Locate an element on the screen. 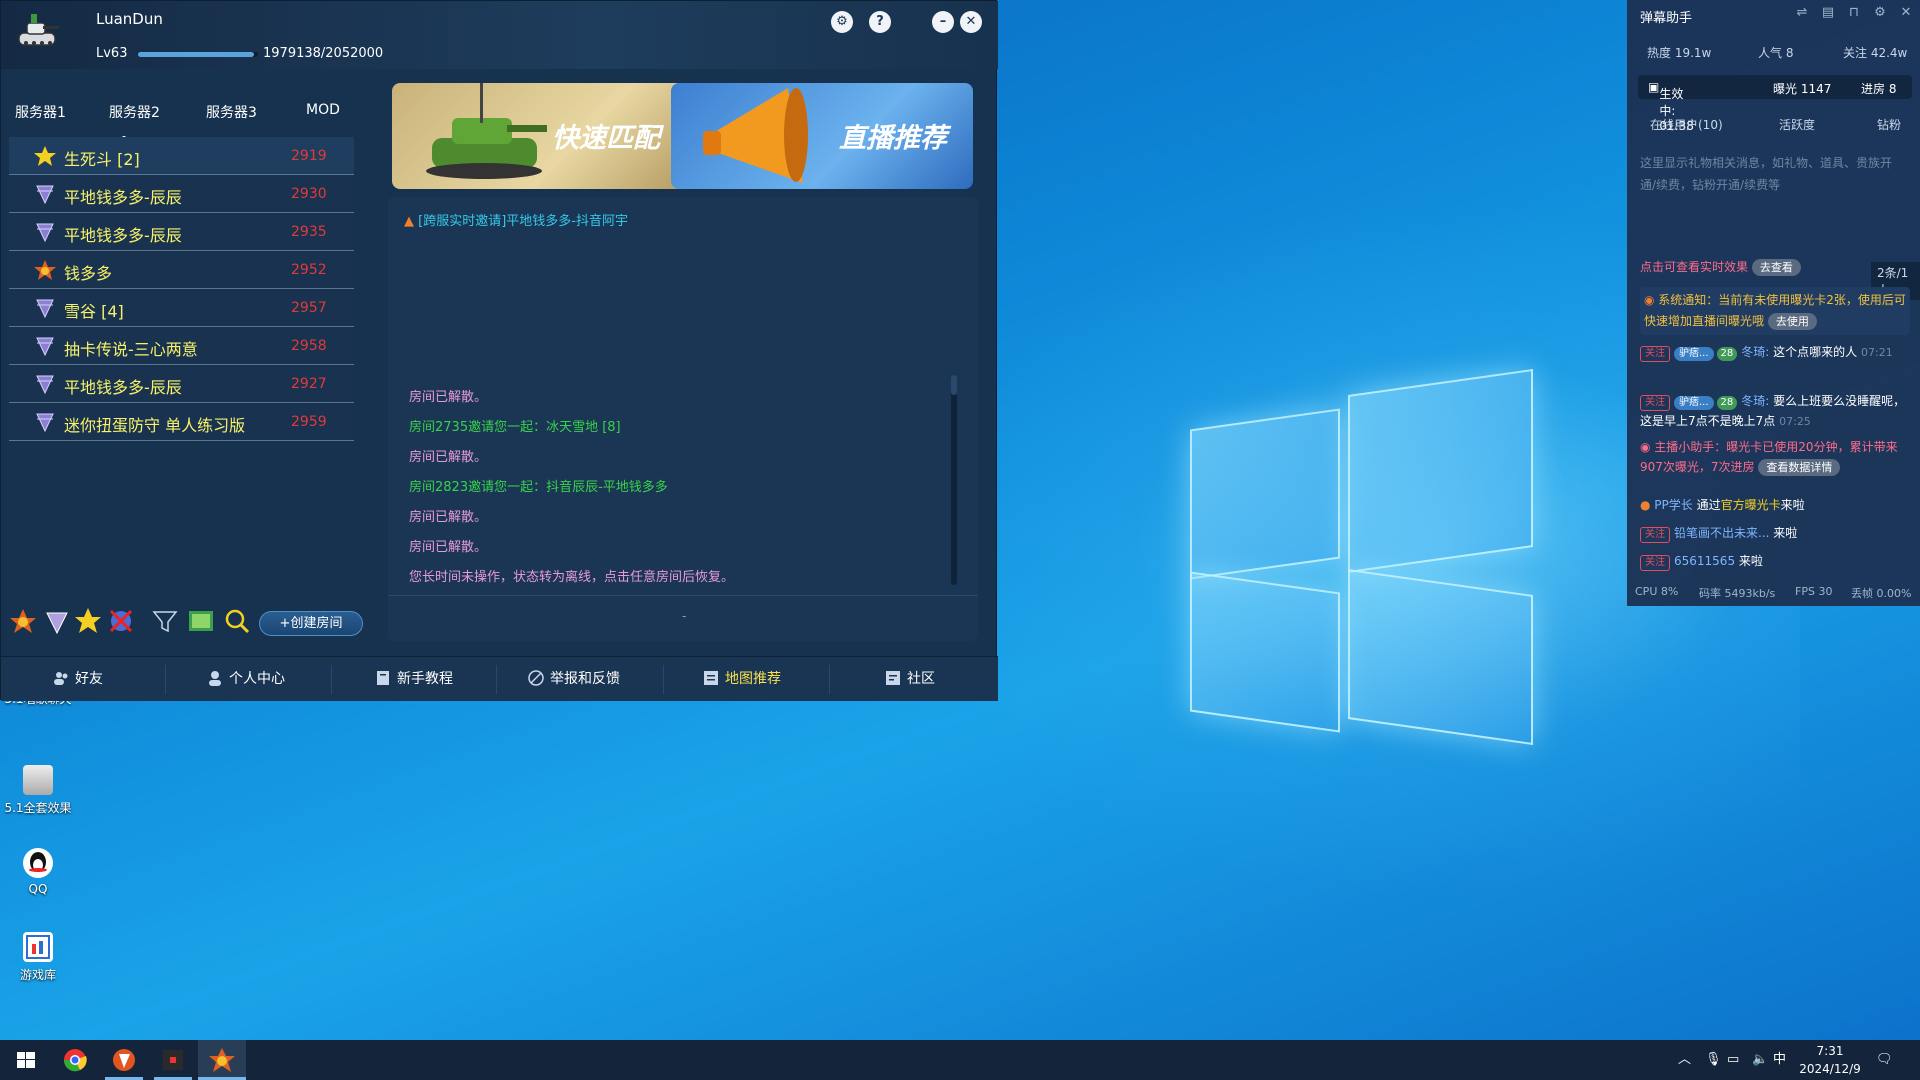  desktop-icon-label: 5.1全套效果 is located at coordinates (38, 808).